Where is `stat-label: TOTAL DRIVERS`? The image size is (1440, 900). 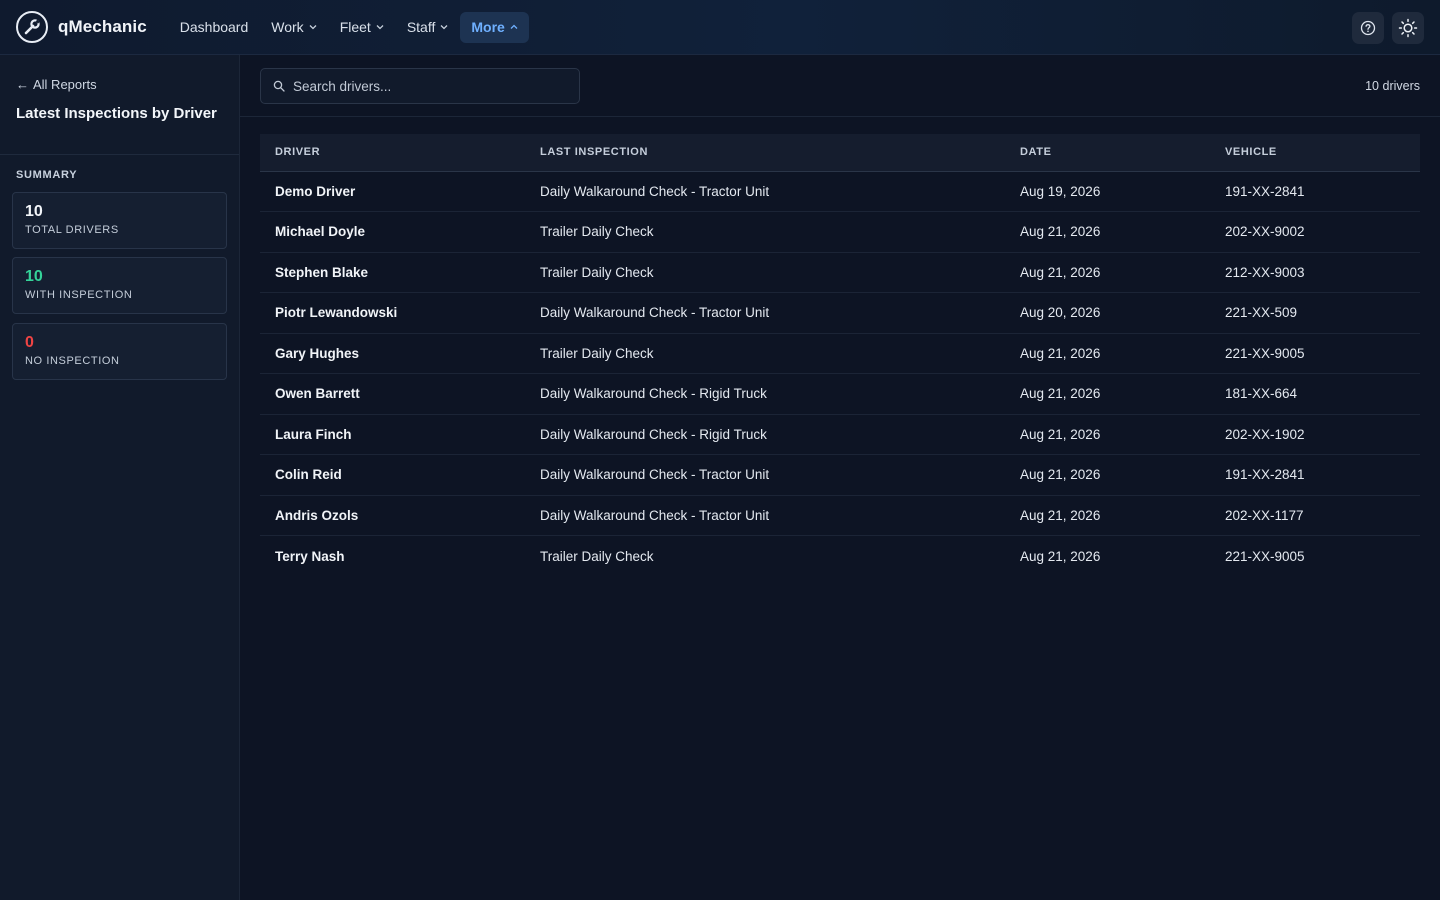 stat-label: TOTAL DRIVERS is located at coordinates (72, 230).